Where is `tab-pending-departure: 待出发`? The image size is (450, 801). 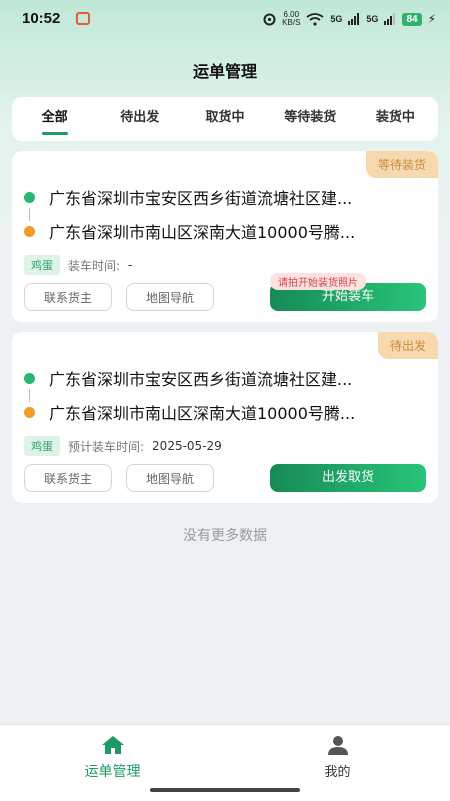 tab-pending-departure: 待出发 is located at coordinates (139, 119).